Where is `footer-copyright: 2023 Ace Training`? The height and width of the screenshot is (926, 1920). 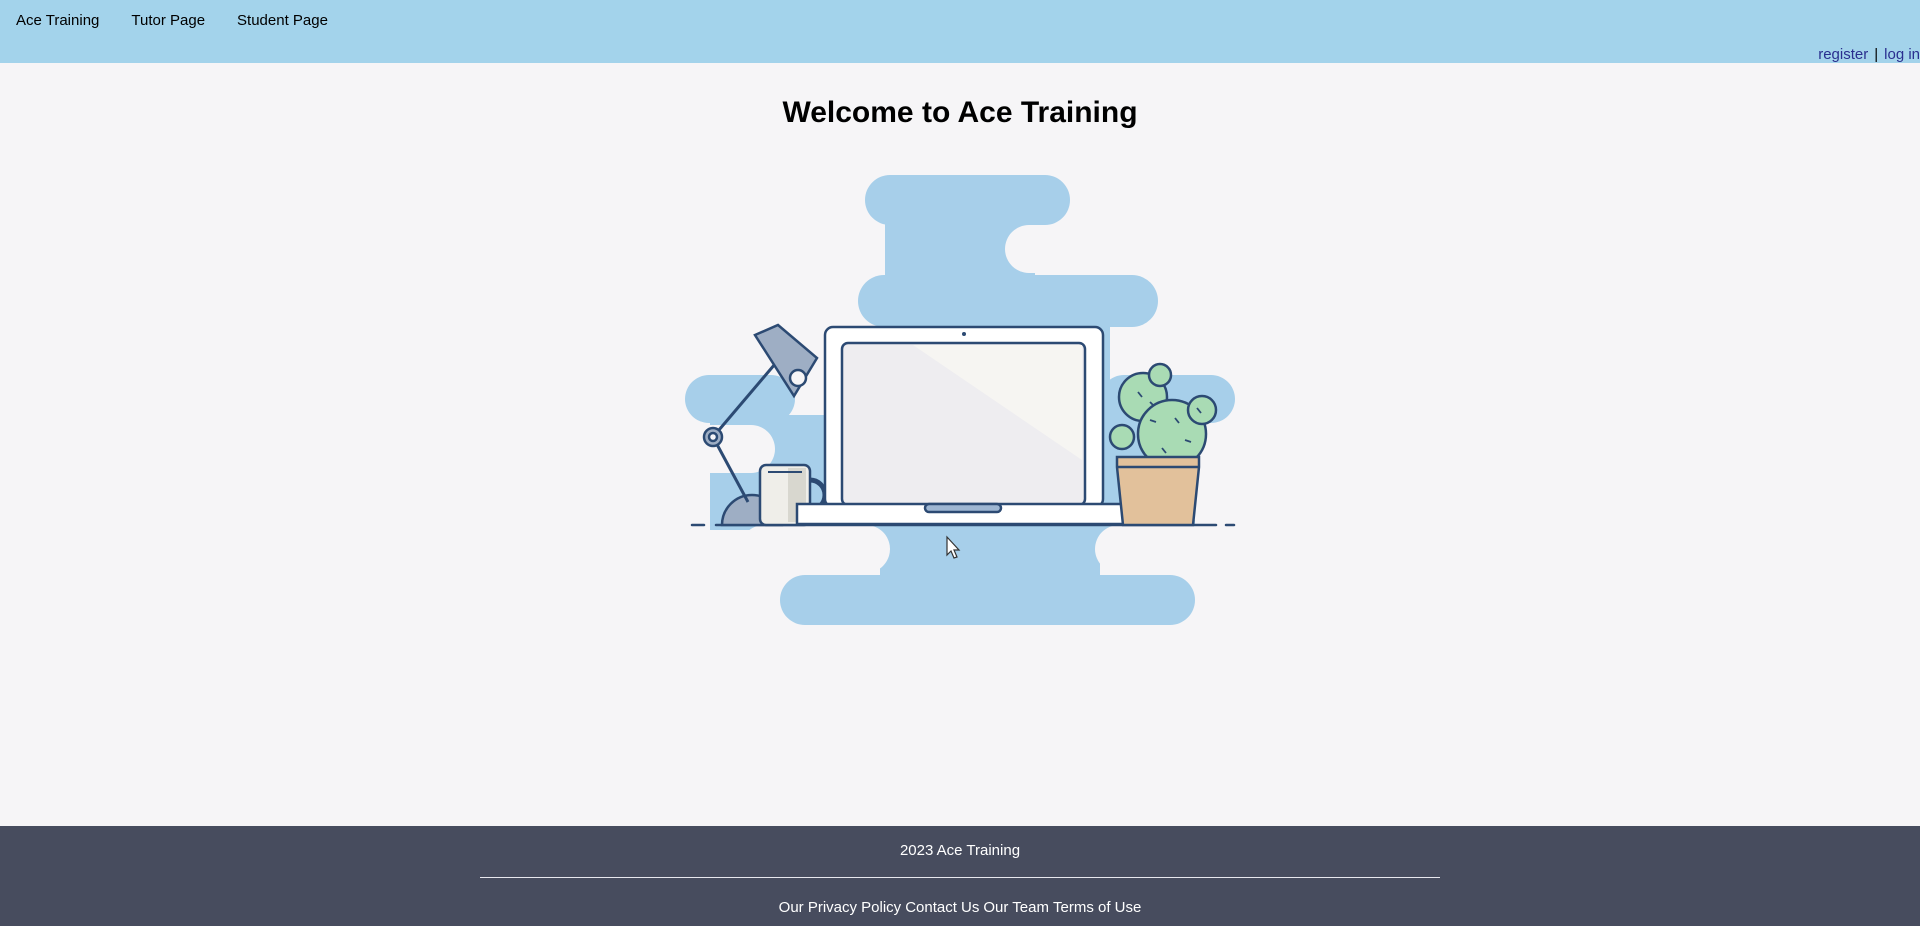 footer-copyright: 2023 Ace Training is located at coordinates (960, 850).